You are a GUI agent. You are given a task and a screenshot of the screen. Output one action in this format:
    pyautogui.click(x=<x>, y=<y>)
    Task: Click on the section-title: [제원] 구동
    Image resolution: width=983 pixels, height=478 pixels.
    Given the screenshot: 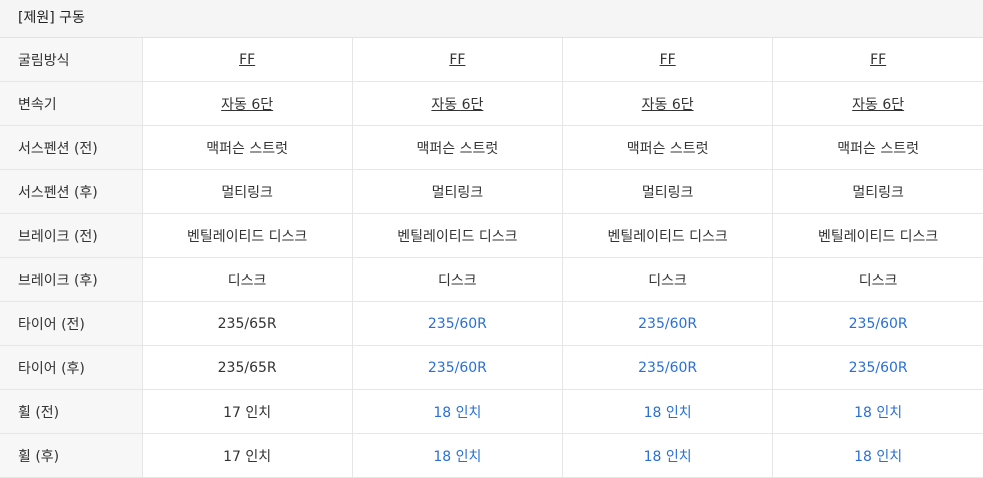 What is the action you would take?
    pyautogui.click(x=491, y=19)
    